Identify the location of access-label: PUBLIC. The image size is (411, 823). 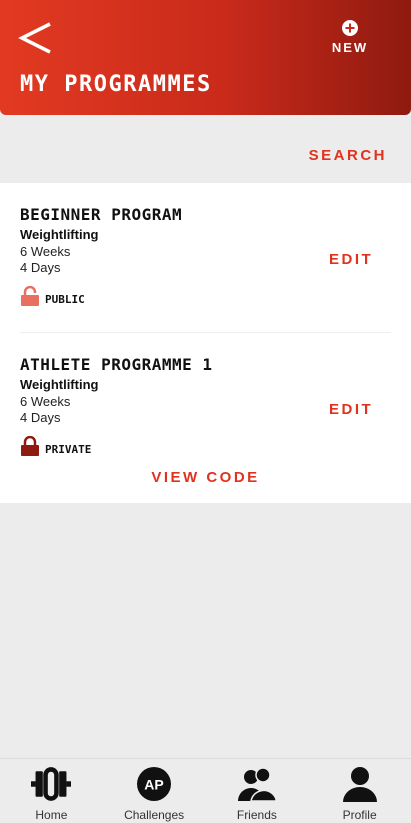
(65, 299).